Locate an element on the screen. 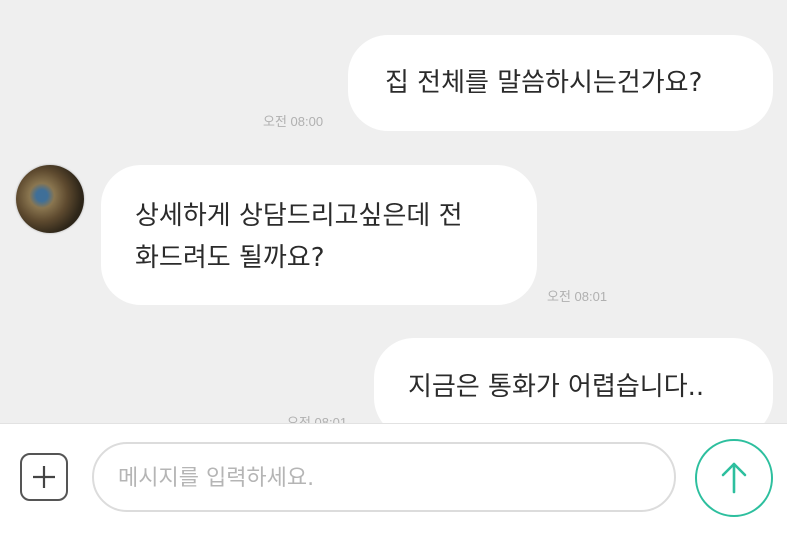 This screenshot has width=787, height=546. arrow-up-icon is located at coordinates (734, 478).